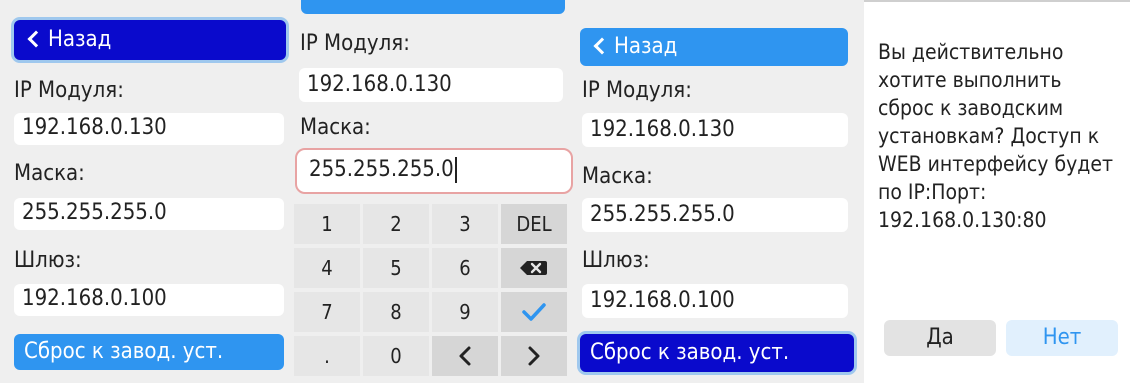 This screenshot has width=1130, height=383. I want to click on key-left, so click(465, 356).